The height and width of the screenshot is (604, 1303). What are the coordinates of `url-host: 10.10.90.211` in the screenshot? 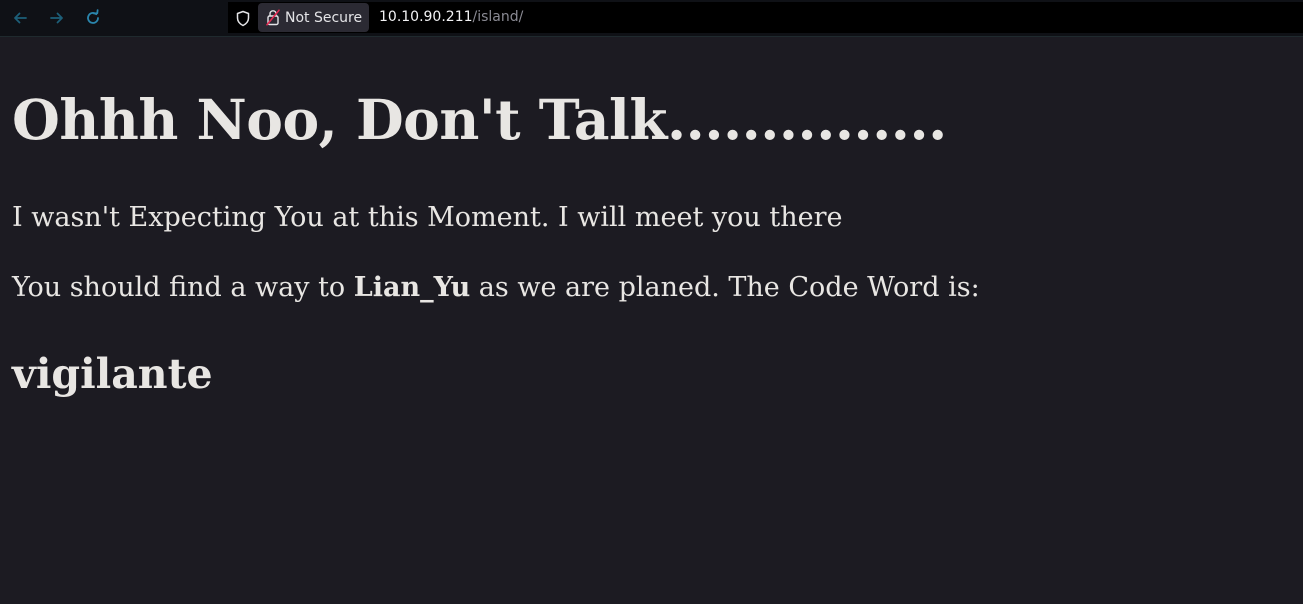 It's located at (426, 17).